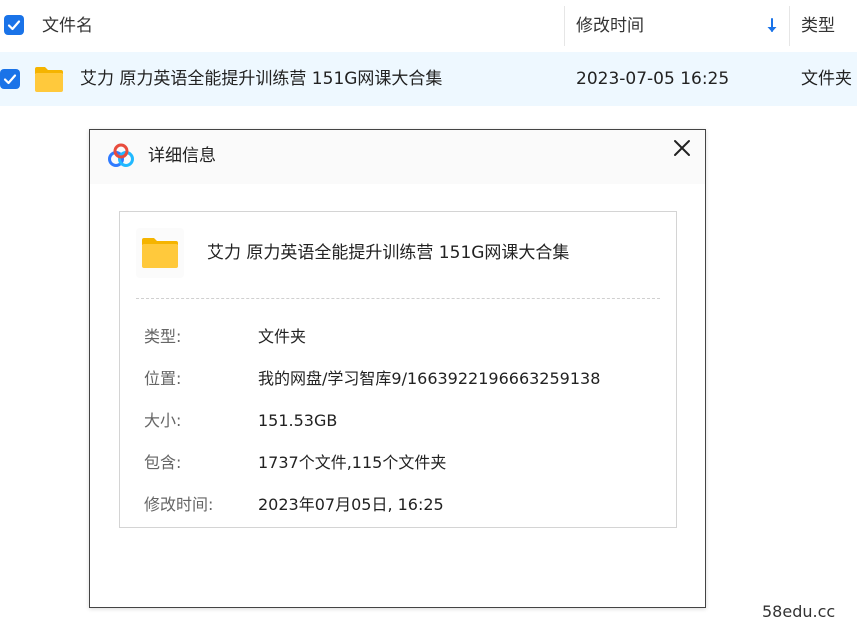 The image size is (857, 632). I want to click on baidu-netdisk-logo-icon, so click(121, 155).